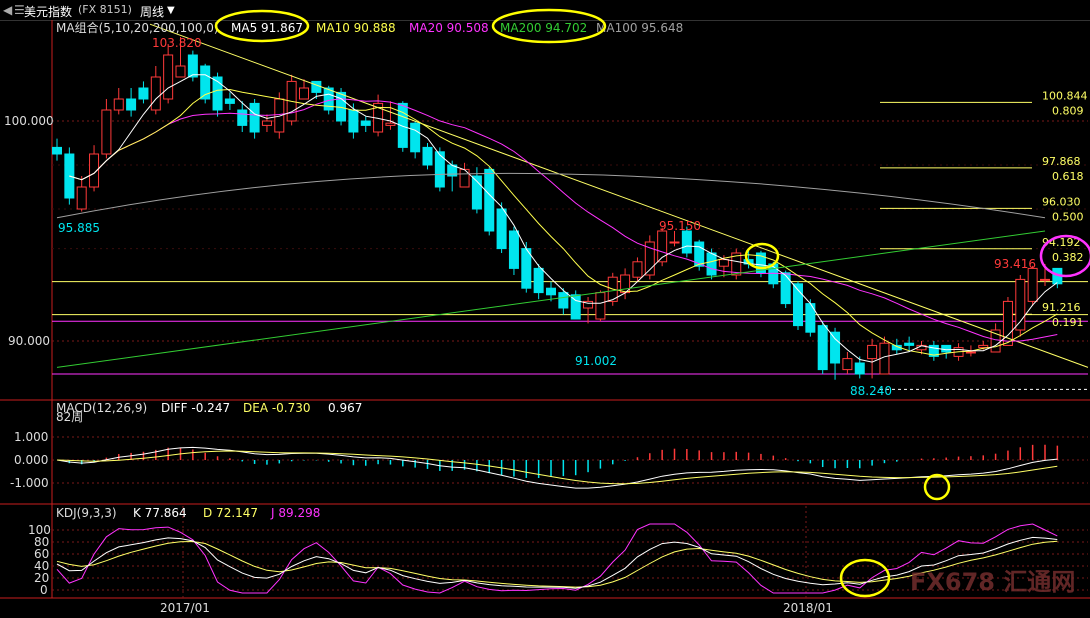 This screenshot has width=1090, height=618. Describe the element at coordinates (31, 437) in the screenshot. I see `macd-tick-label: 1.000` at that location.